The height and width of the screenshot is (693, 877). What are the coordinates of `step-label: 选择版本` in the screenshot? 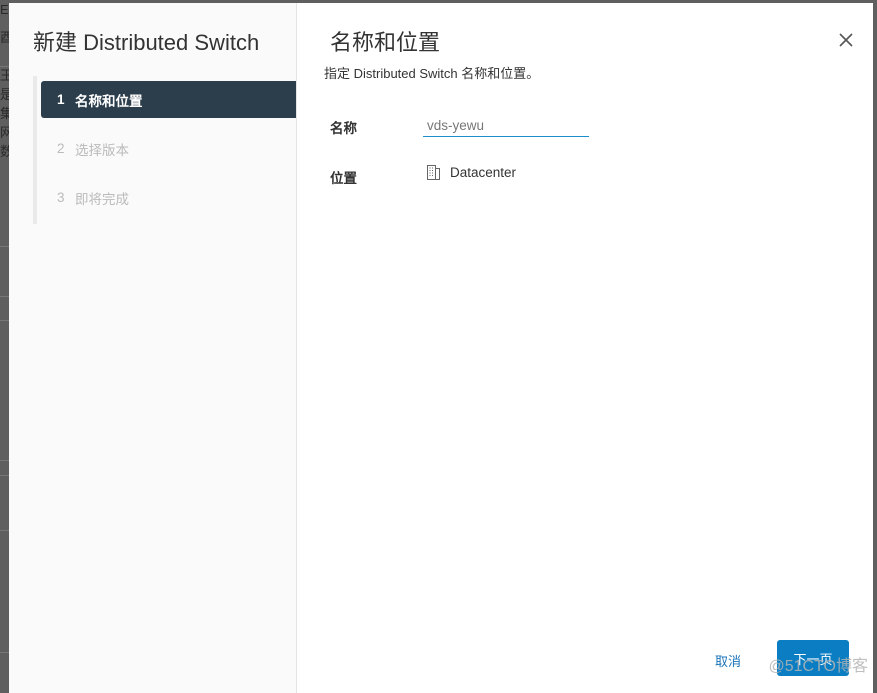 It's located at (102, 150).